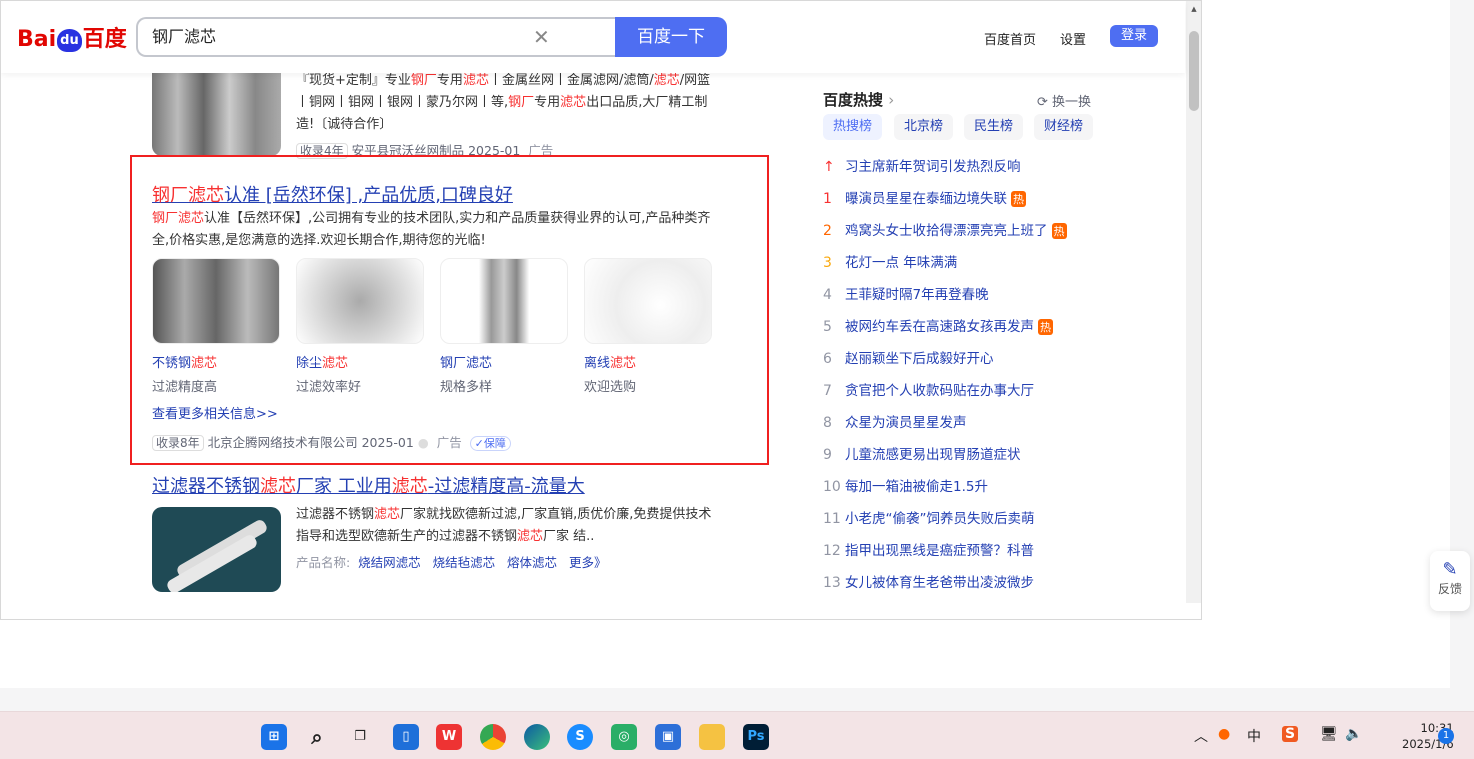 The width and height of the screenshot is (1474, 759). I want to click on security-icon: ▣, so click(668, 737).